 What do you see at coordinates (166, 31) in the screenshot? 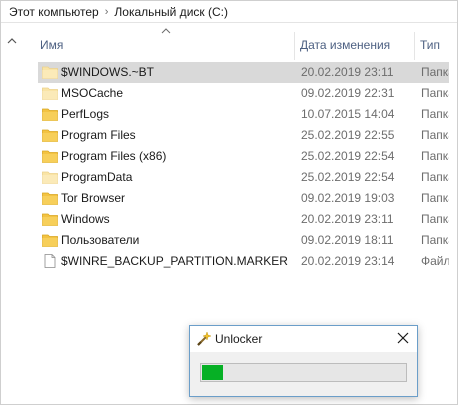
I see `sort-ascending-icon` at bounding box center [166, 31].